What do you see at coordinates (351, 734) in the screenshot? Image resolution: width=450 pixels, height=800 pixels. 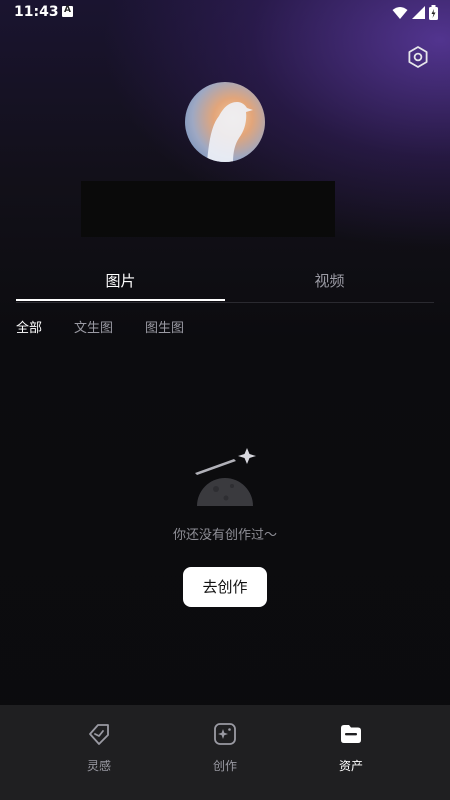 I see `folder-icon` at bounding box center [351, 734].